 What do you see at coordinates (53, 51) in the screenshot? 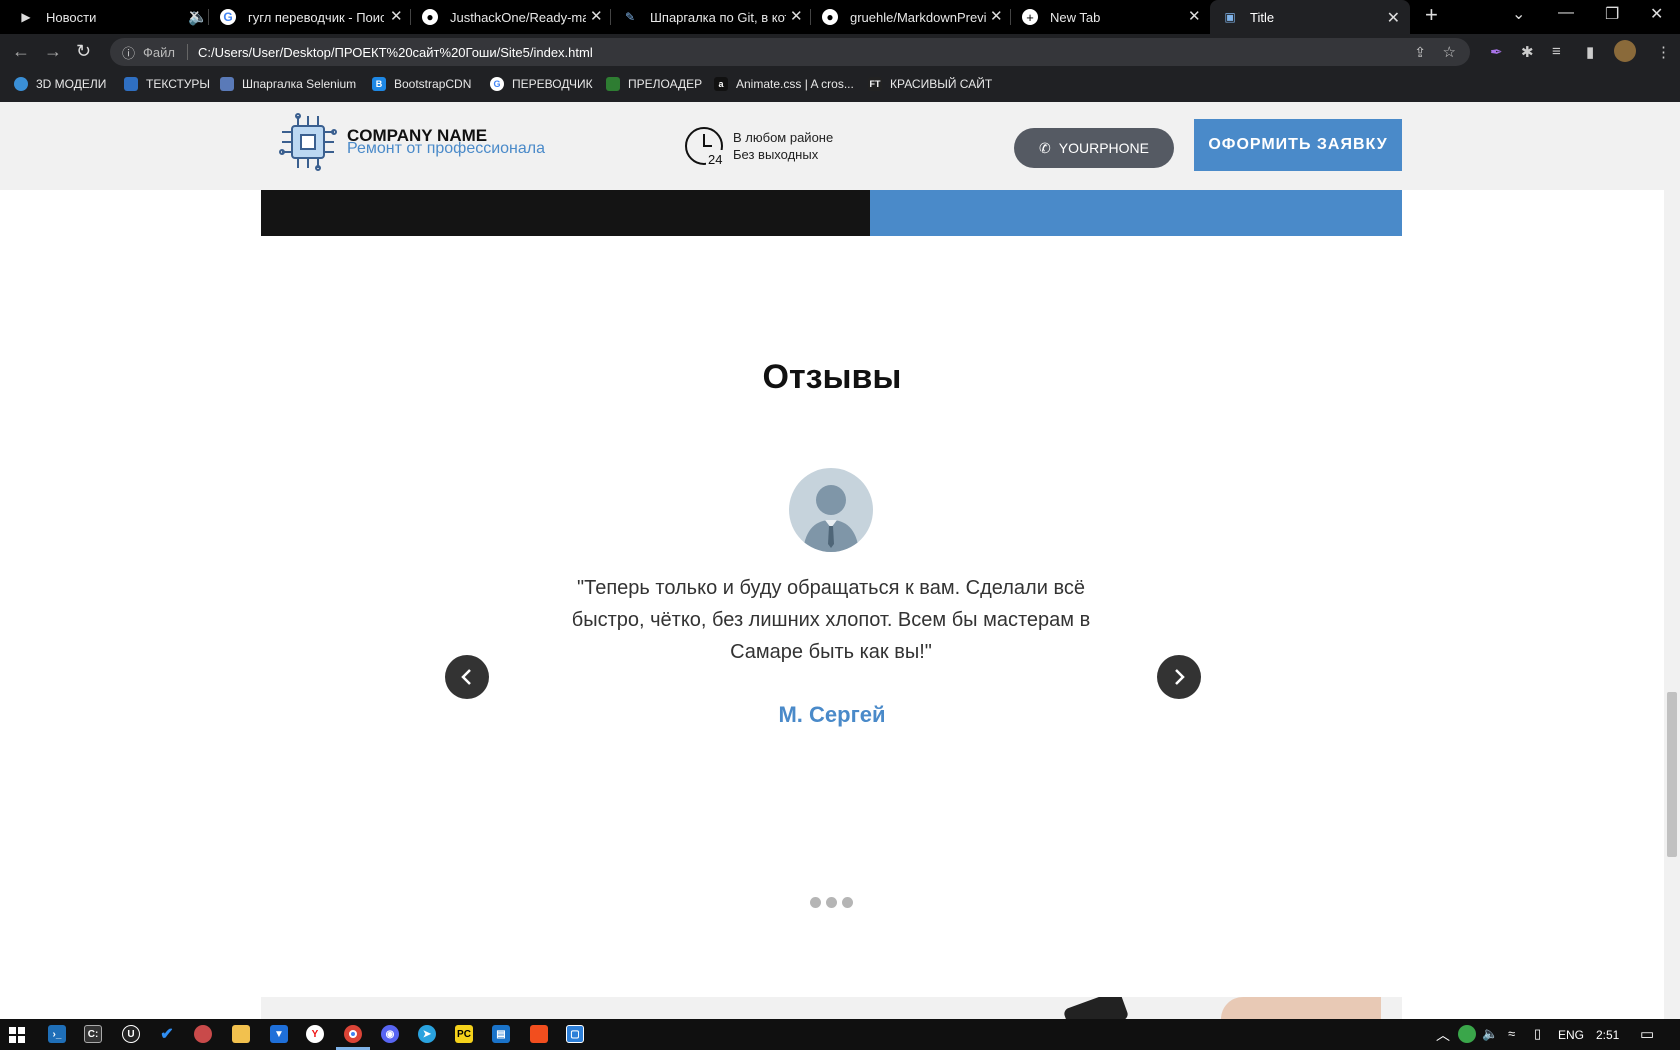
I see `forward-icon: →` at bounding box center [53, 51].